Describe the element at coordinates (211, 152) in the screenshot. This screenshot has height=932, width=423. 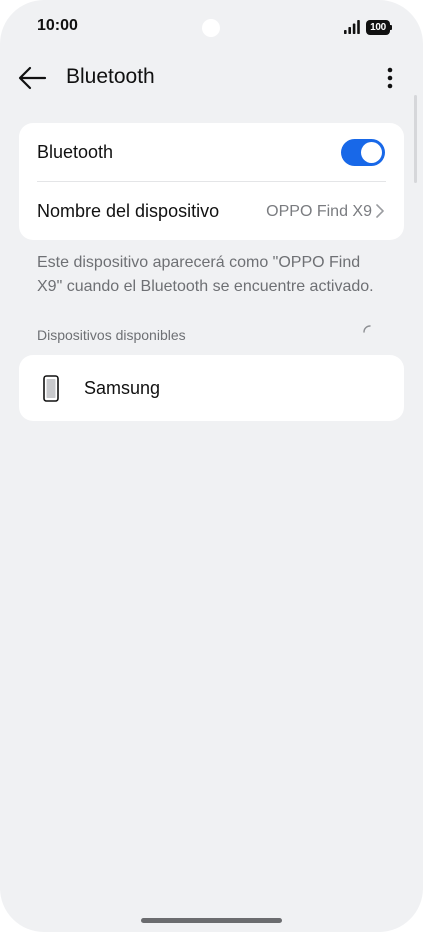
I see `bluetooth-toggle-row: Bluetooth` at that location.